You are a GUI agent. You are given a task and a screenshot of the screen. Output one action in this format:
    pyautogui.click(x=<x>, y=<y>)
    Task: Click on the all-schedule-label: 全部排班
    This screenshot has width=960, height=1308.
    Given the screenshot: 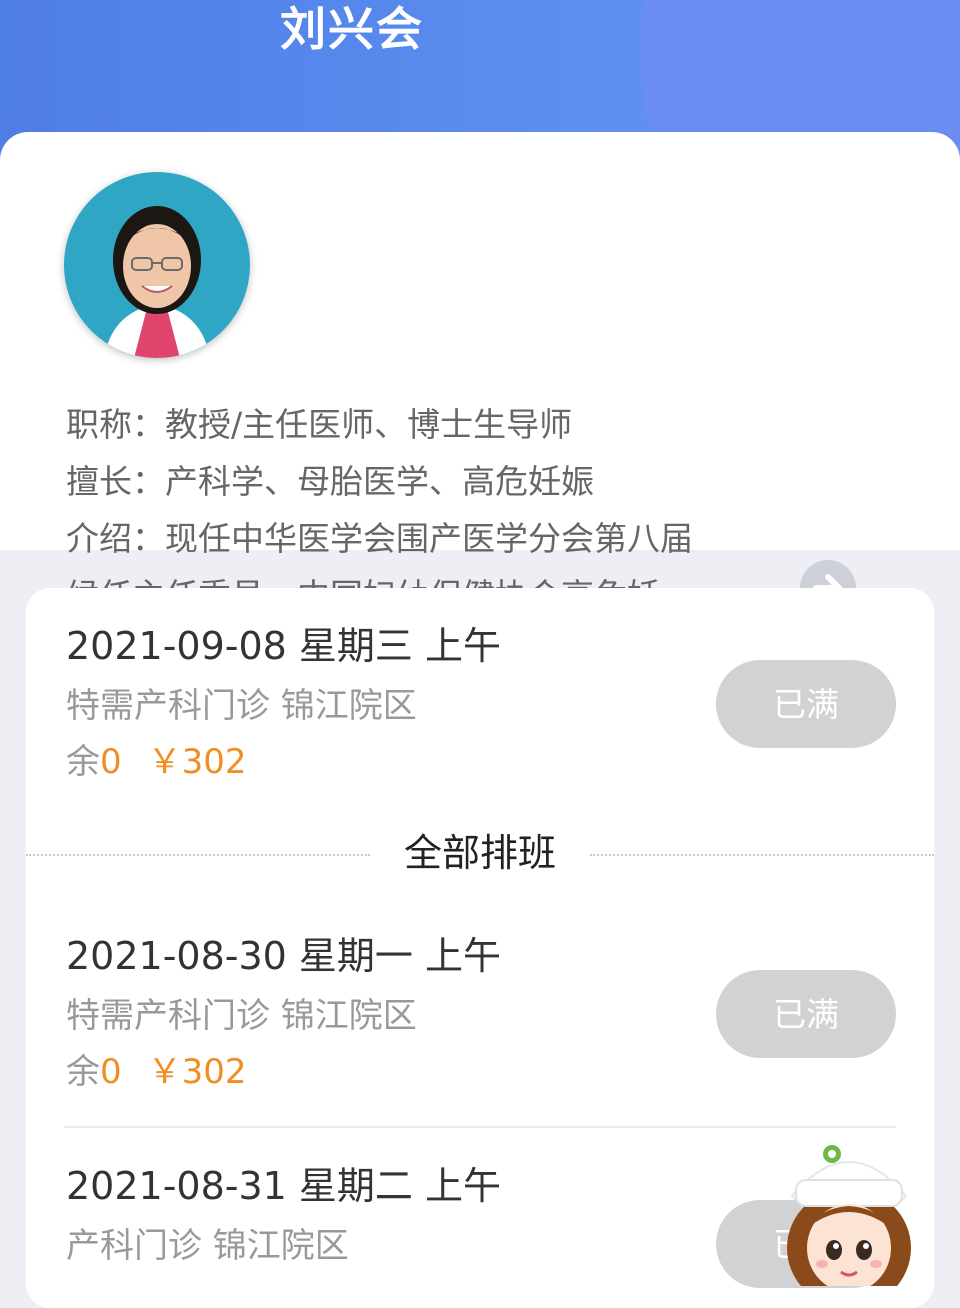 What is the action you would take?
    pyautogui.click(x=480, y=853)
    